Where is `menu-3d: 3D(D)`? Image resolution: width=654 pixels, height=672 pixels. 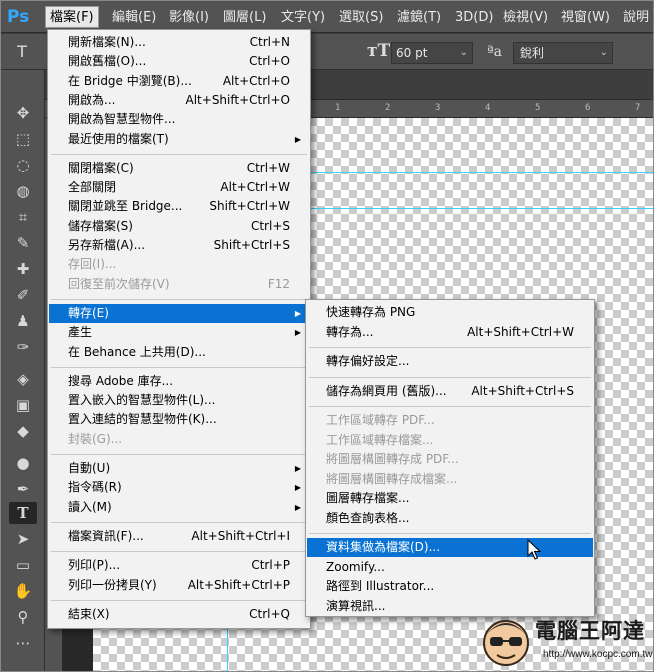
menu-3d: 3D(D) is located at coordinates (474, 18).